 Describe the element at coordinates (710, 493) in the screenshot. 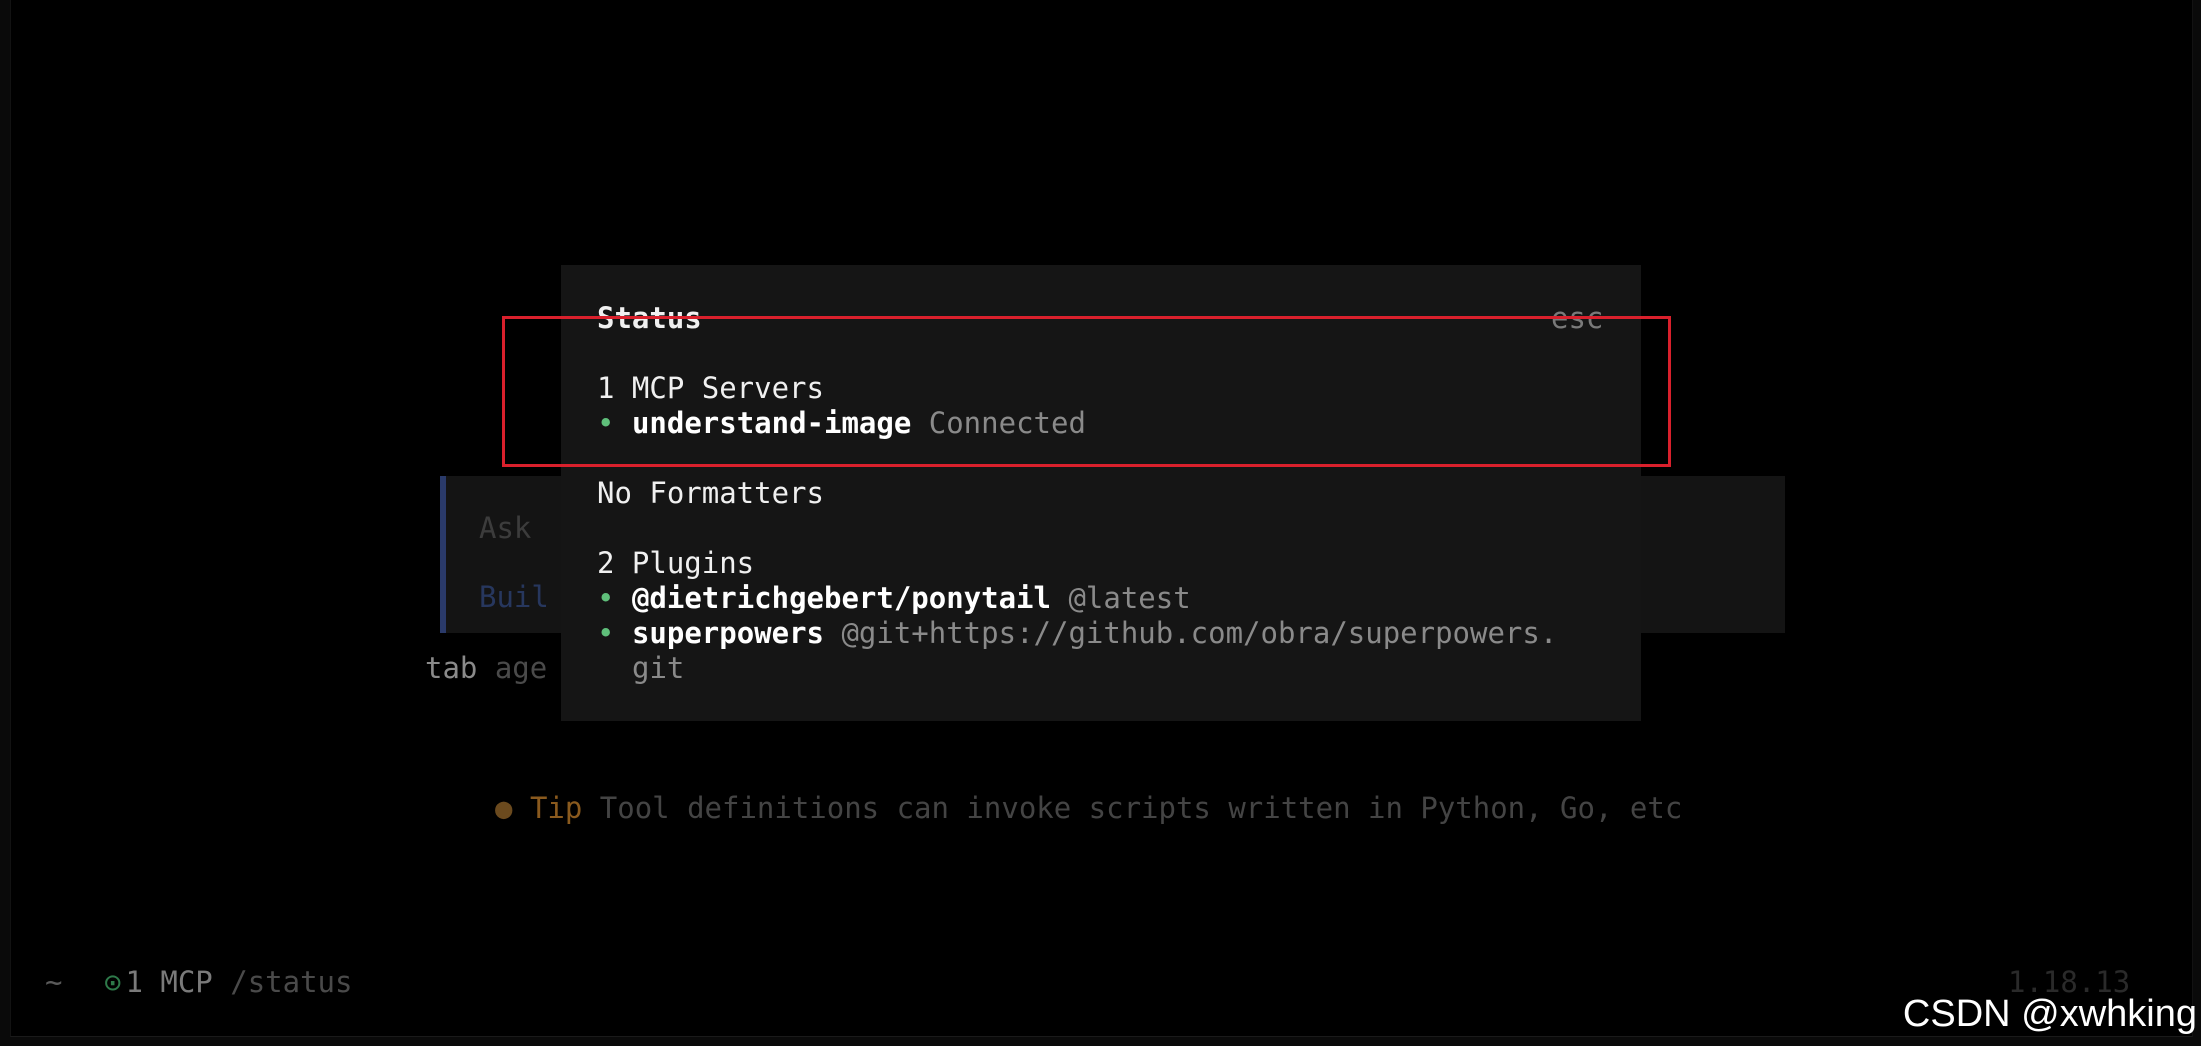

I see `formatters-header: No Formatters` at that location.